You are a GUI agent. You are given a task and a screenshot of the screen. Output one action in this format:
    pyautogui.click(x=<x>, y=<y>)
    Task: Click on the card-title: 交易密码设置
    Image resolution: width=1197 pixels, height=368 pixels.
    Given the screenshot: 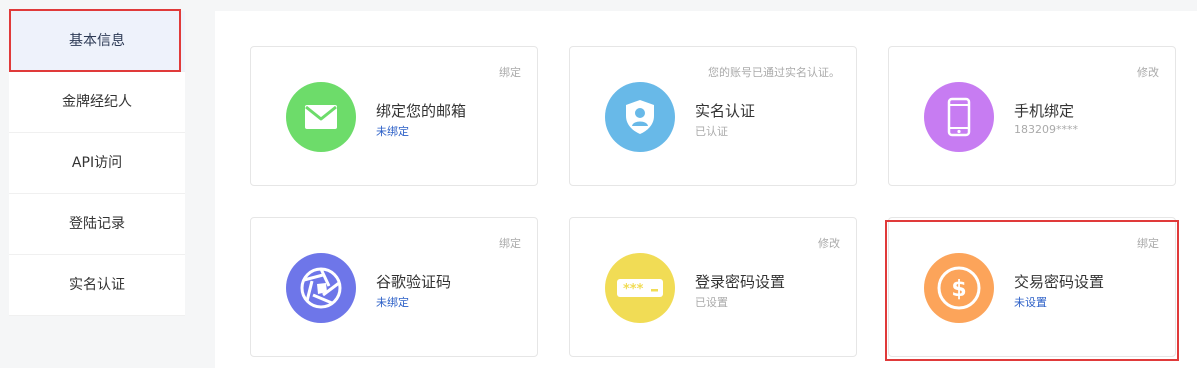 What is the action you would take?
    pyautogui.click(x=1059, y=282)
    